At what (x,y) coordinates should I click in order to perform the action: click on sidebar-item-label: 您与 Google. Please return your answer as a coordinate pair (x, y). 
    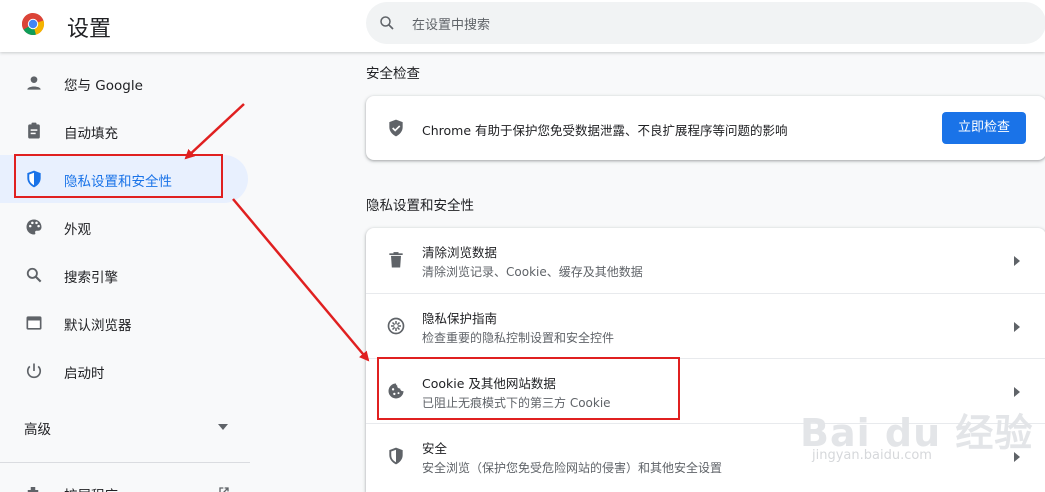
    Looking at the image, I should click on (103, 86).